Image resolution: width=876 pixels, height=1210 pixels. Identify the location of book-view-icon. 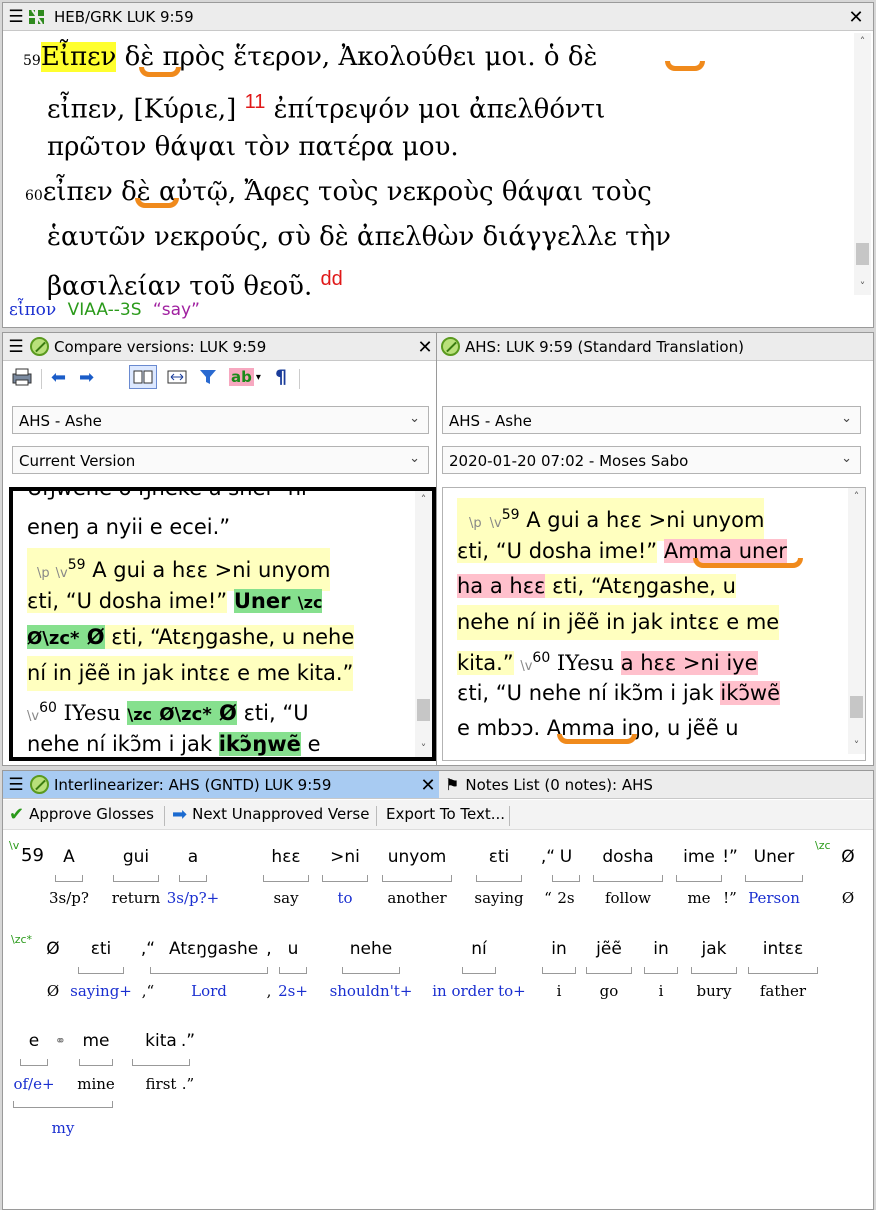
(143, 377).